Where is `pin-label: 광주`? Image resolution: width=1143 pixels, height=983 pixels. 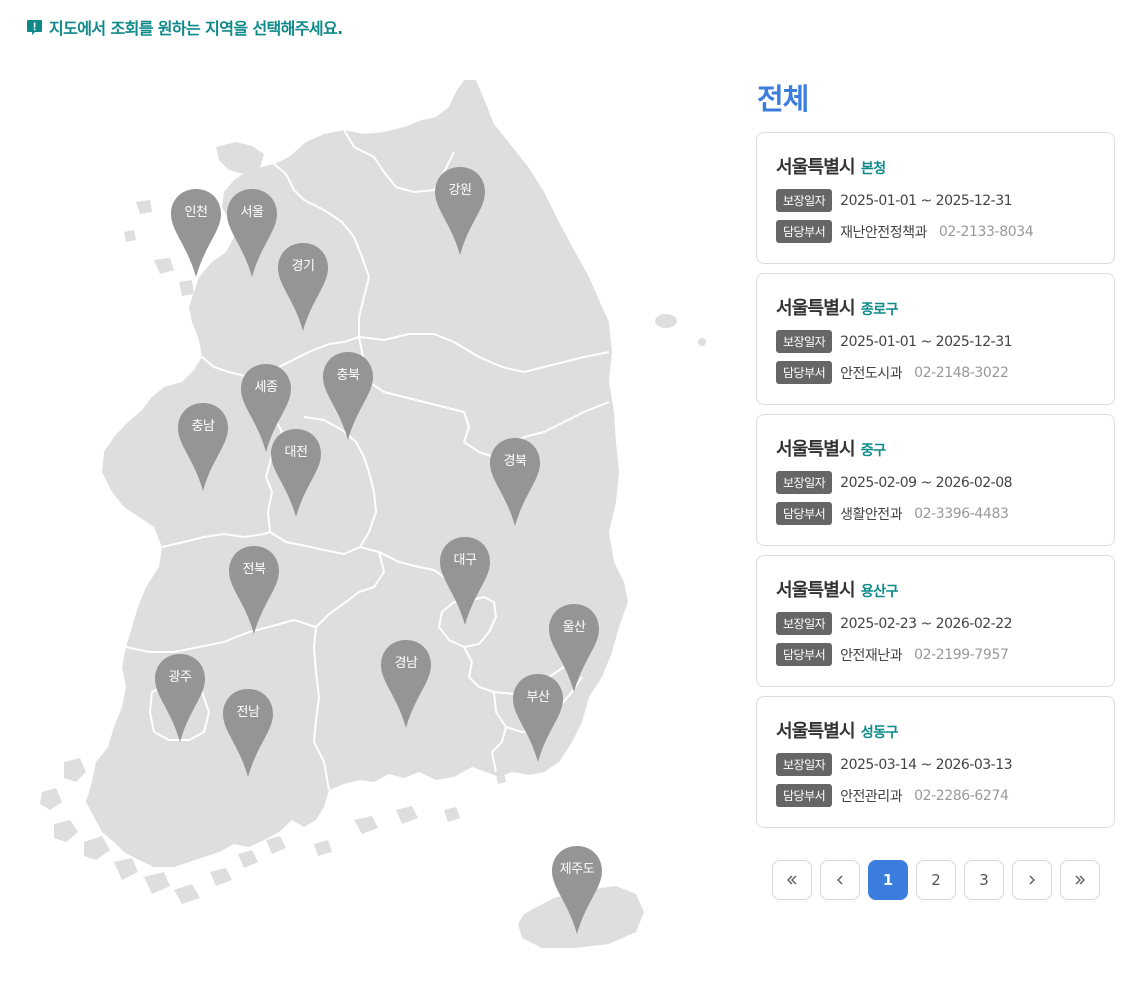 pin-label: 광주 is located at coordinates (180, 677).